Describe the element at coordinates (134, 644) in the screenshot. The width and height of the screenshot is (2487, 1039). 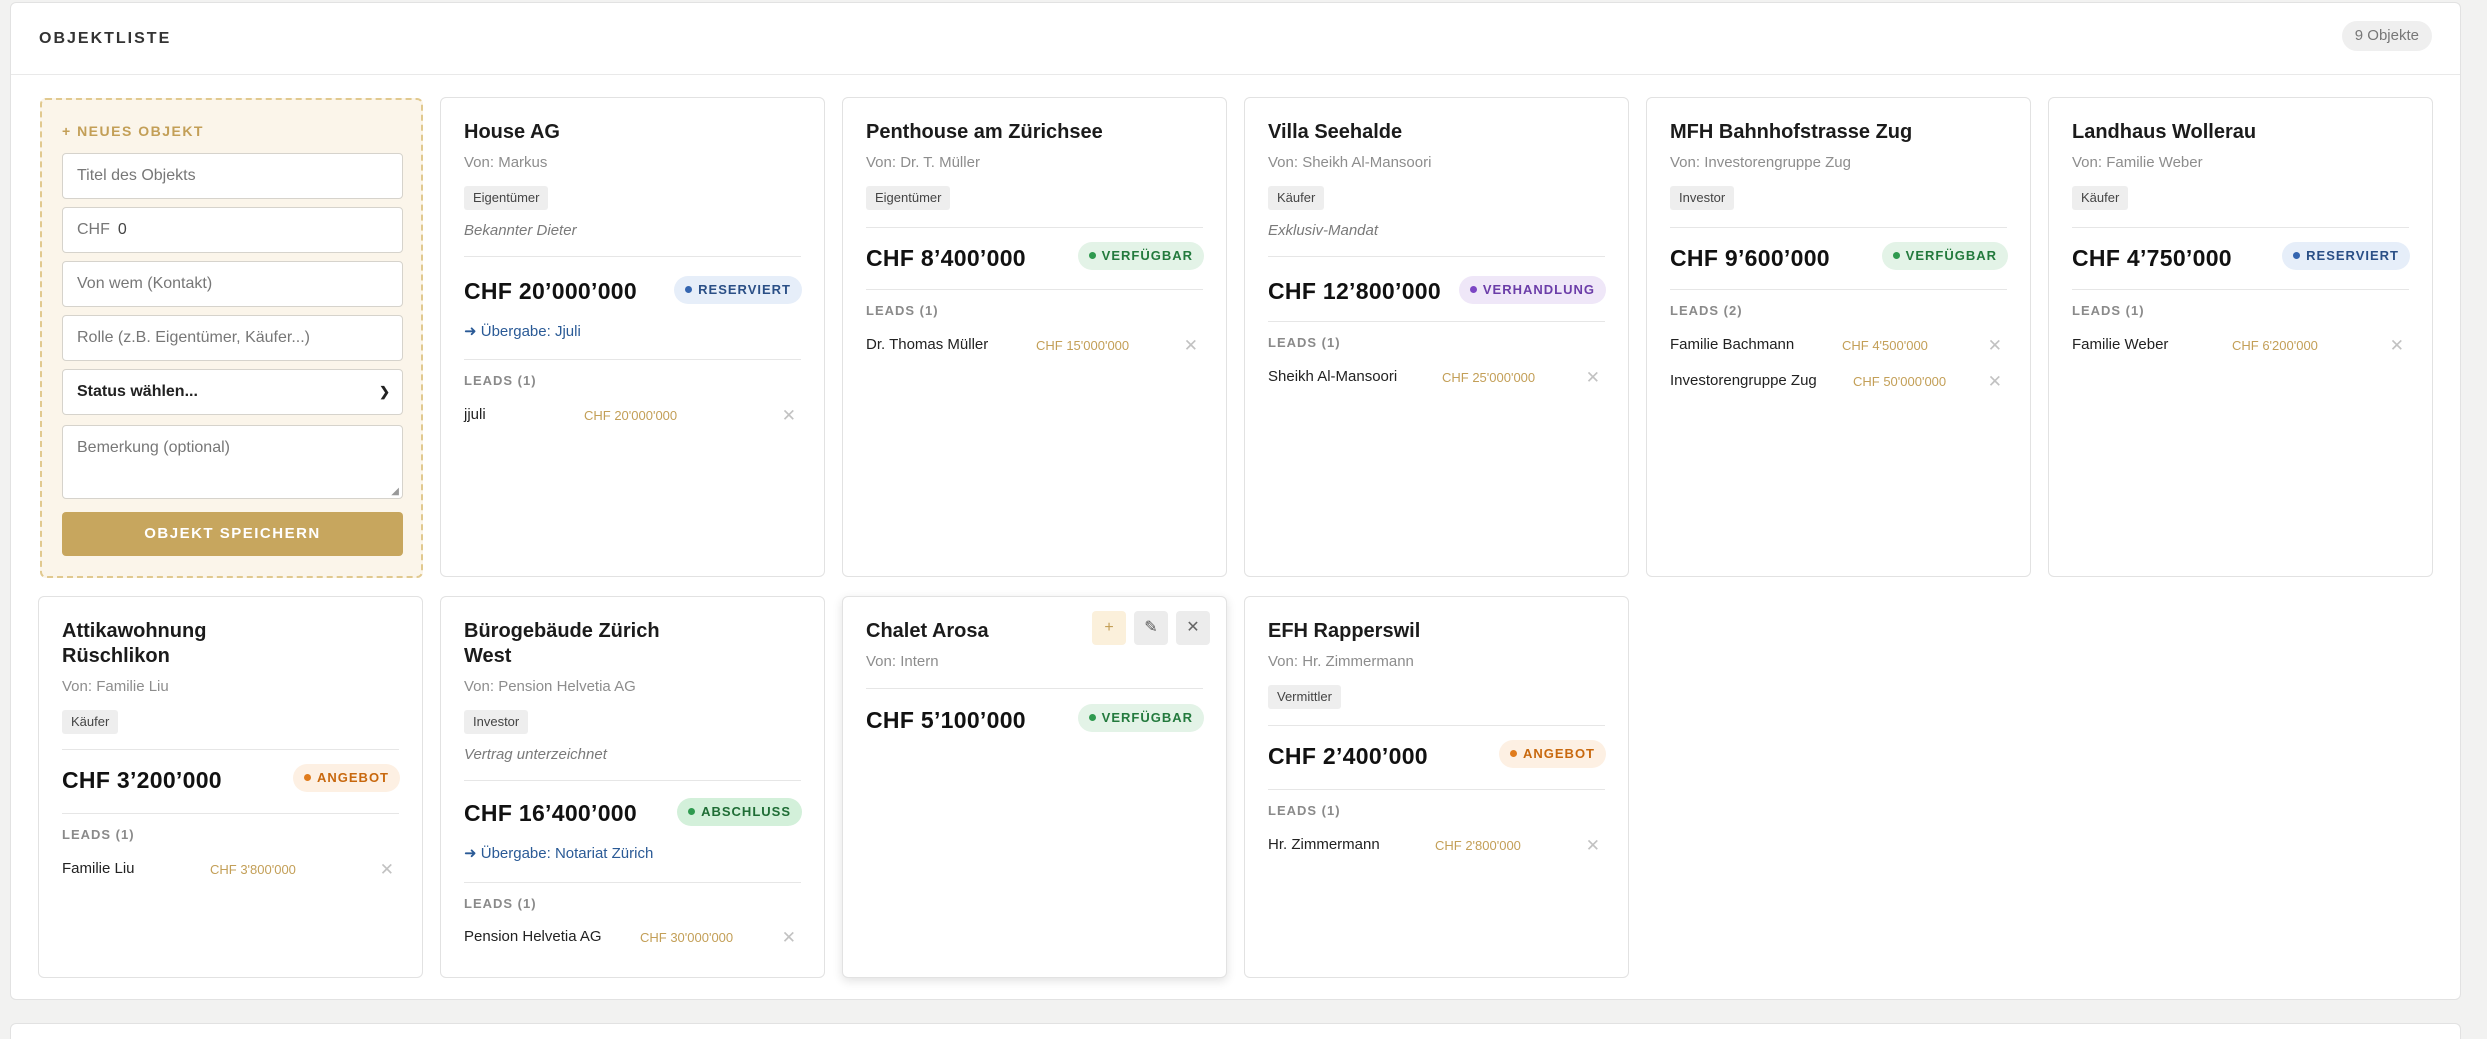
I see `object-title: Attikawohnung Rüschlikon` at that location.